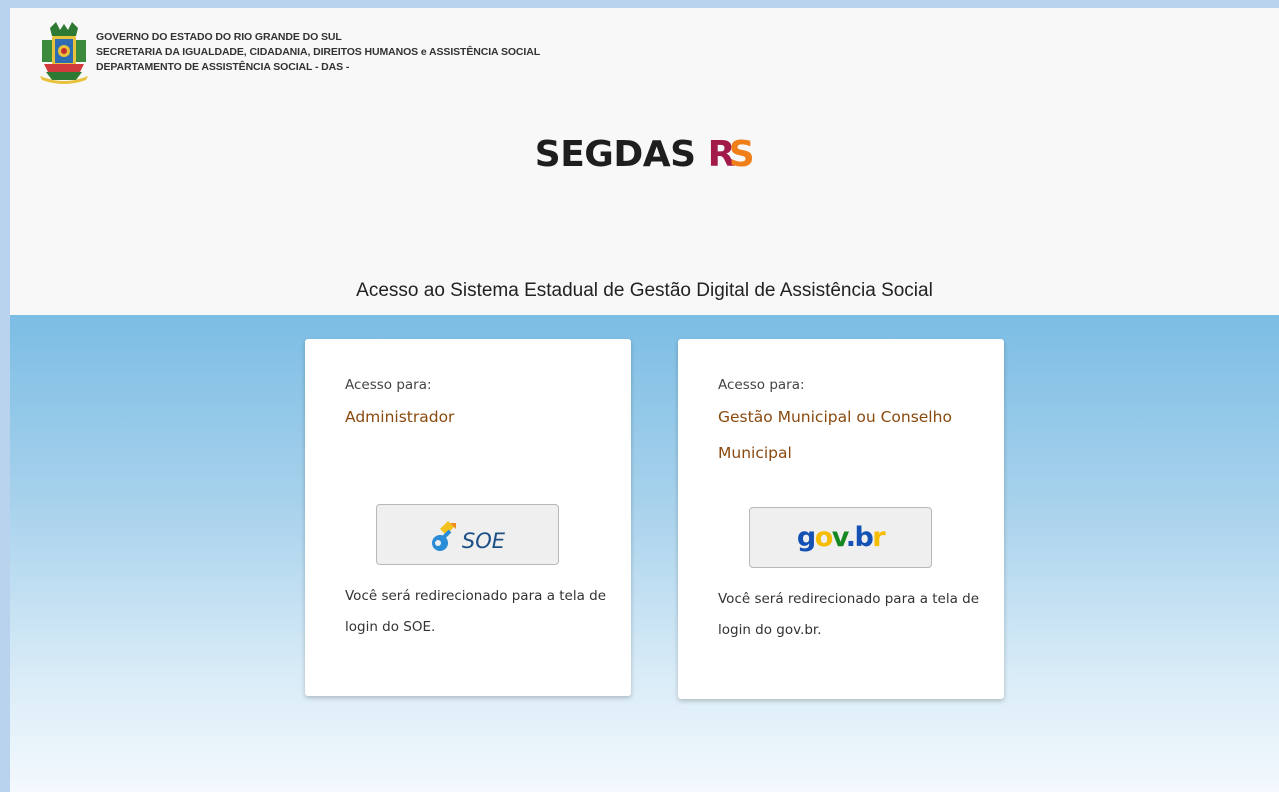 The height and width of the screenshot is (792, 1279). What do you see at coordinates (443, 535) in the screenshot?
I see `soe-key-icon` at bounding box center [443, 535].